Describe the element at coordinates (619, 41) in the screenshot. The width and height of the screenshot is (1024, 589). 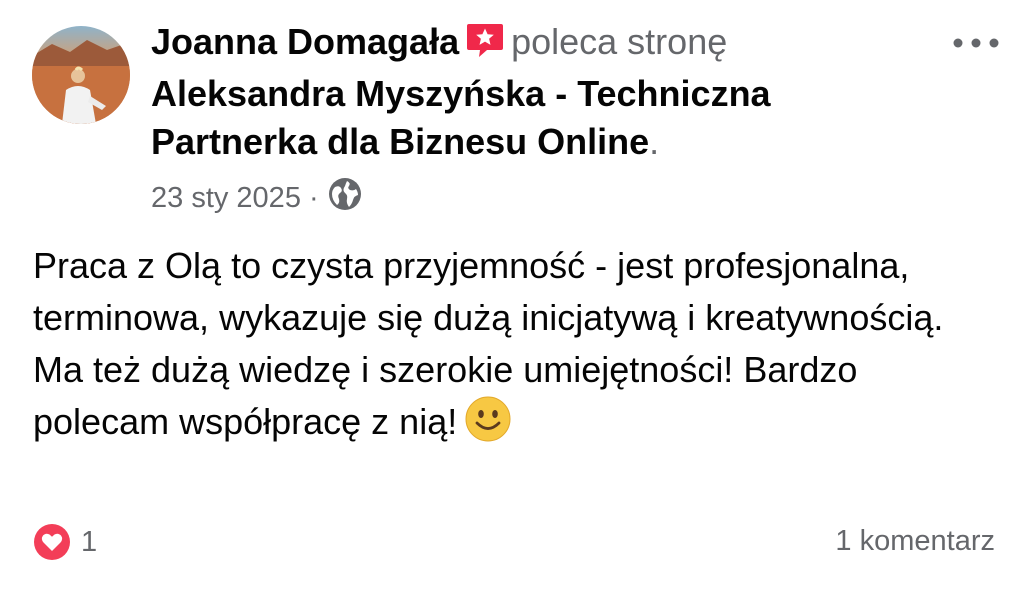
I see `recommendation-verb: poleca stronę` at that location.